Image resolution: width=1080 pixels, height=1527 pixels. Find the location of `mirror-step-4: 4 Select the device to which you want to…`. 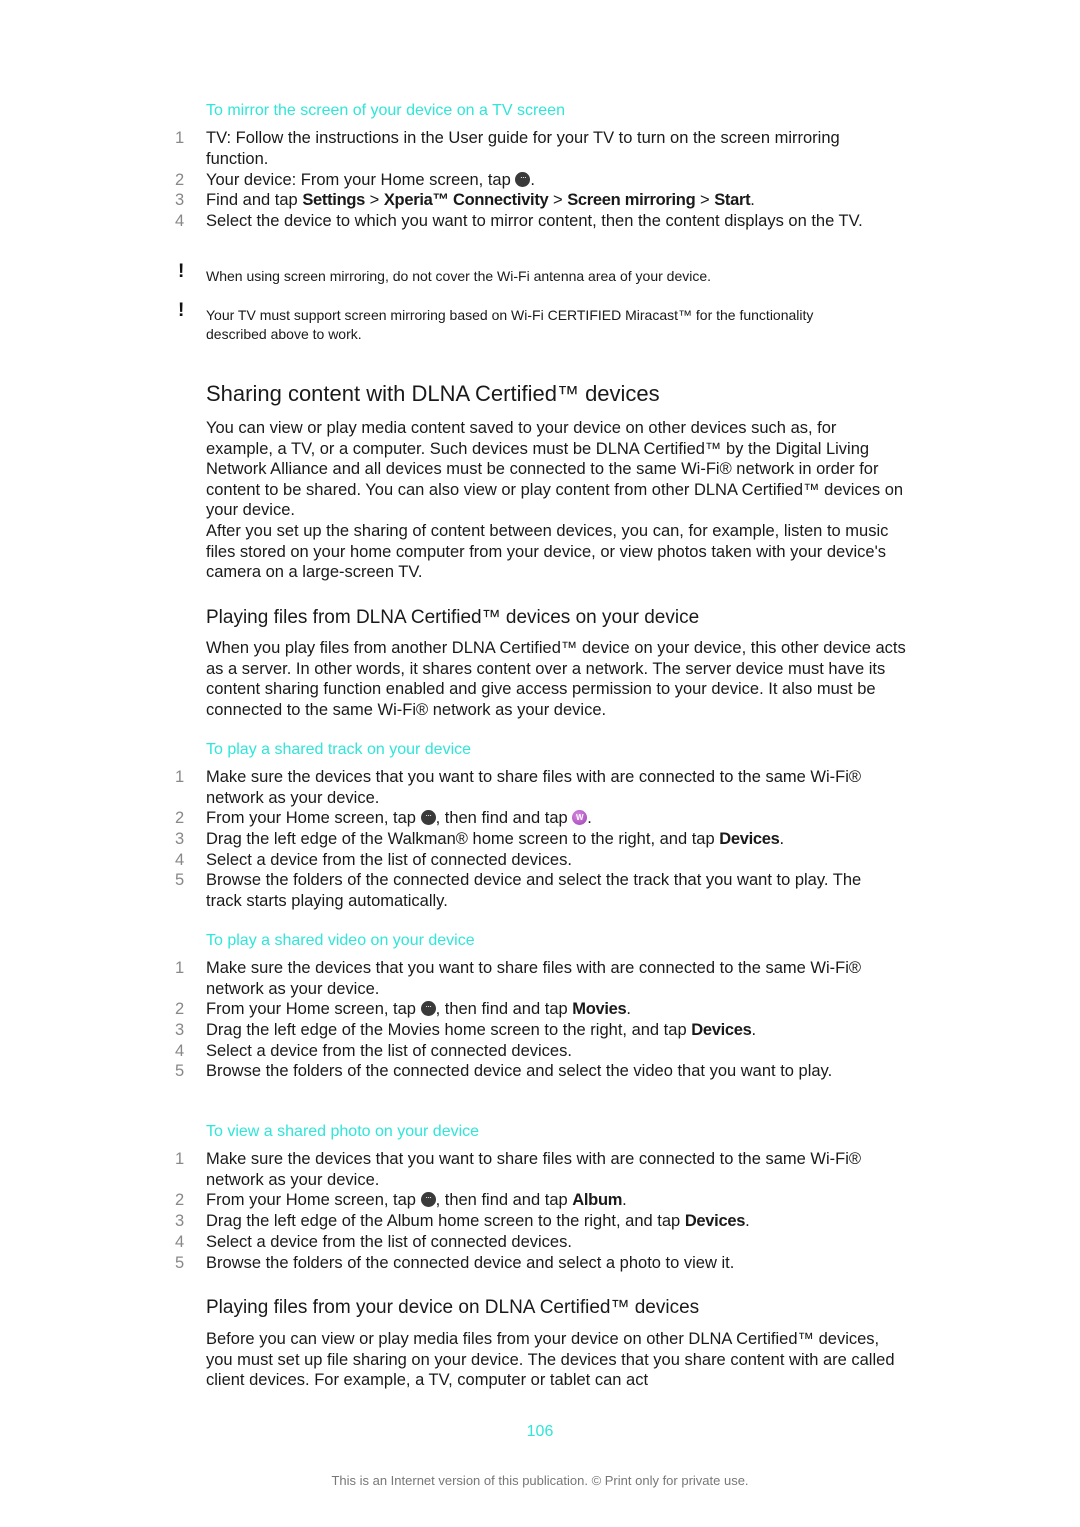

mirror-step-4: 4 Select the device to which you want to… is located at coordinates (525, 221).